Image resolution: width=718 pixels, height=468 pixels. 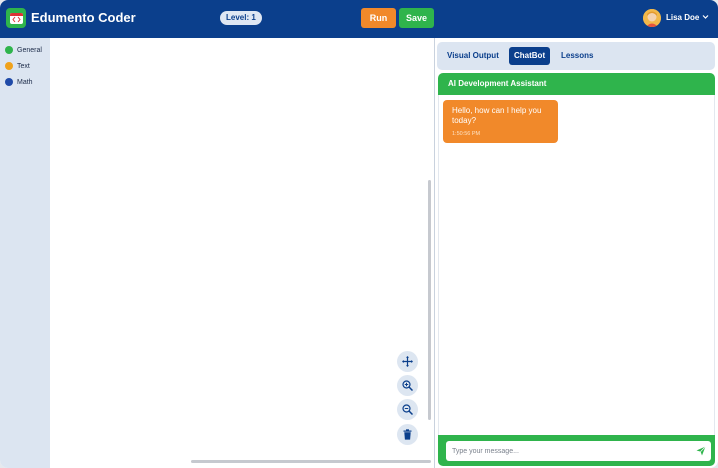 I want to click on app-logo, so click(x=16, y=18).